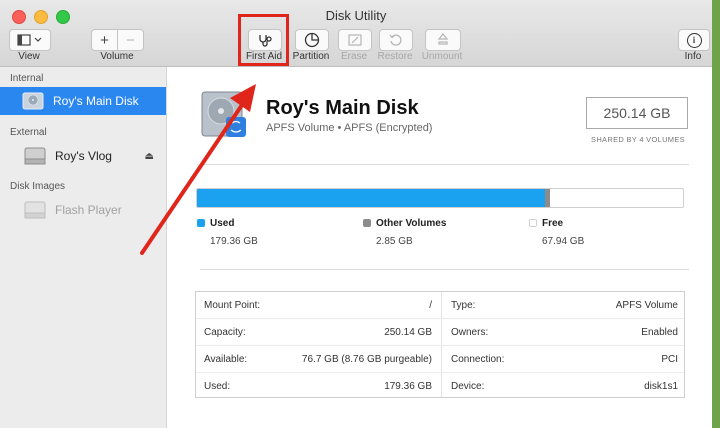  What do you see at coordinates (225, 332) in the screenshot?
I see `info-key-capacity: Capacity:` at bounding box center [225, 332].